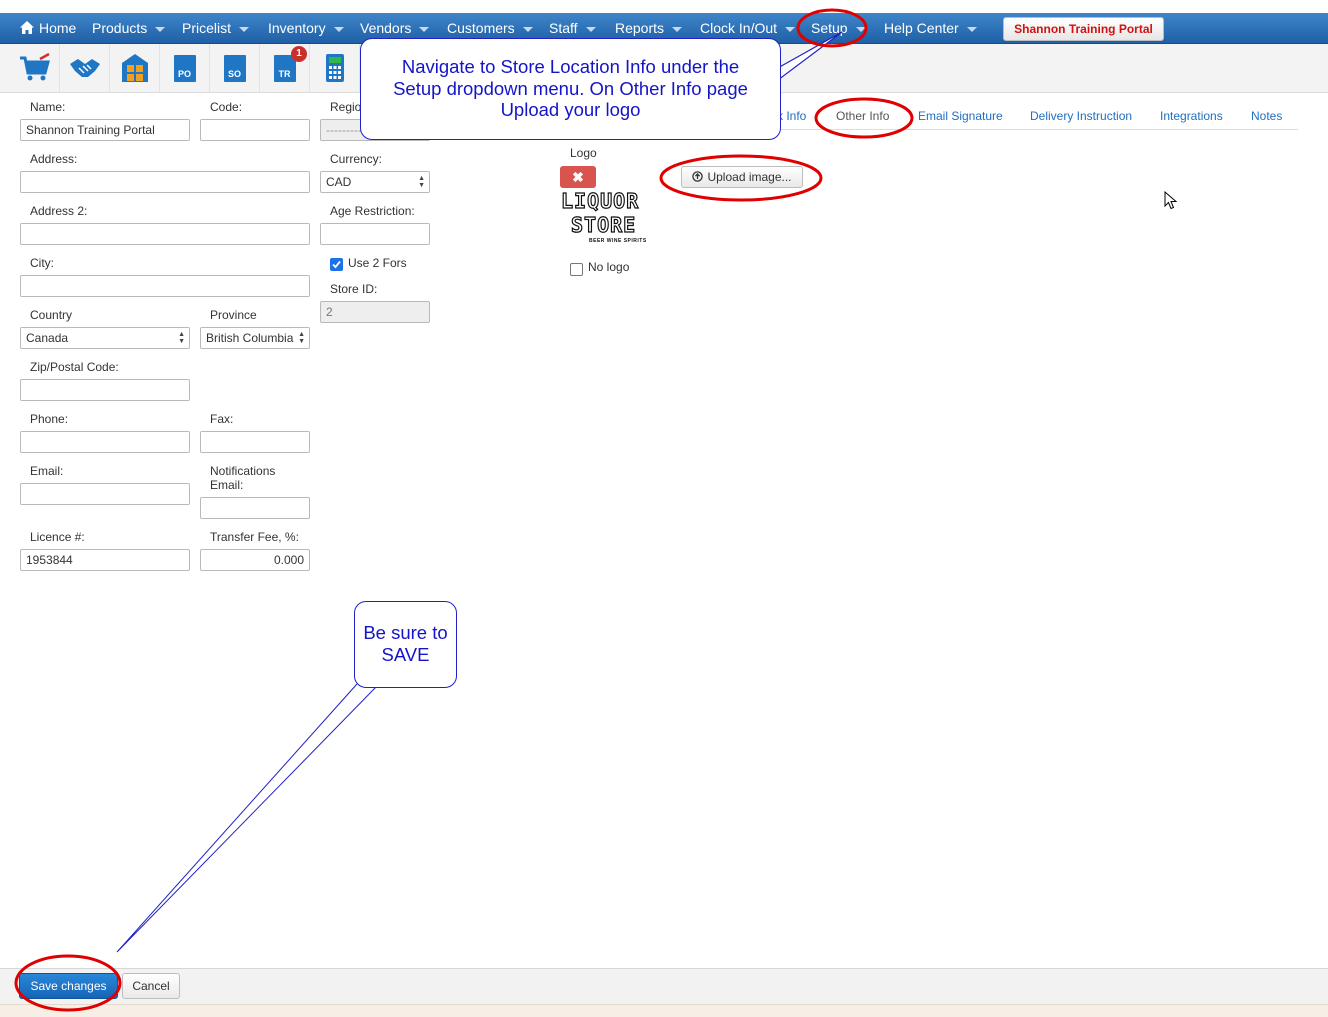  What do you see at coordinates (741, 178) in the screenshot?
I see `upload-highlight-circle` at bounding box center [741, 178].